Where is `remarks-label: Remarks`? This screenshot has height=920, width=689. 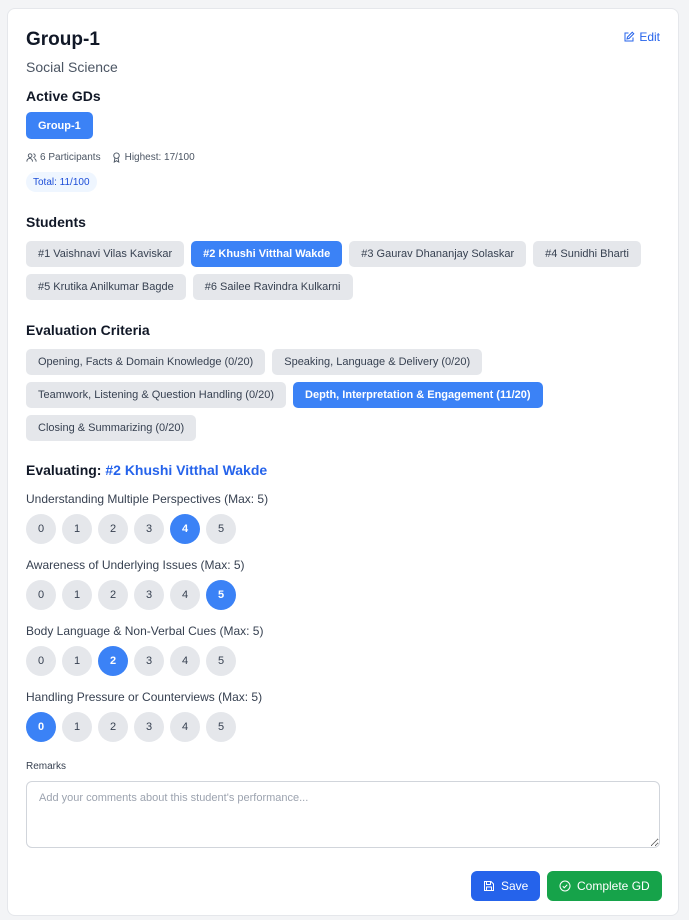 remarks-label: Remarks is located at coordinates (46, 766).